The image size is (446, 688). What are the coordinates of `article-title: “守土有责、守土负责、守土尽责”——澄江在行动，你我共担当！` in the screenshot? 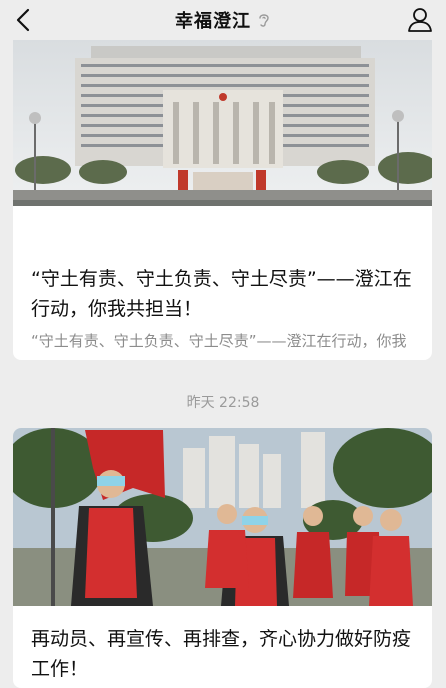 It's located at (222, 294).